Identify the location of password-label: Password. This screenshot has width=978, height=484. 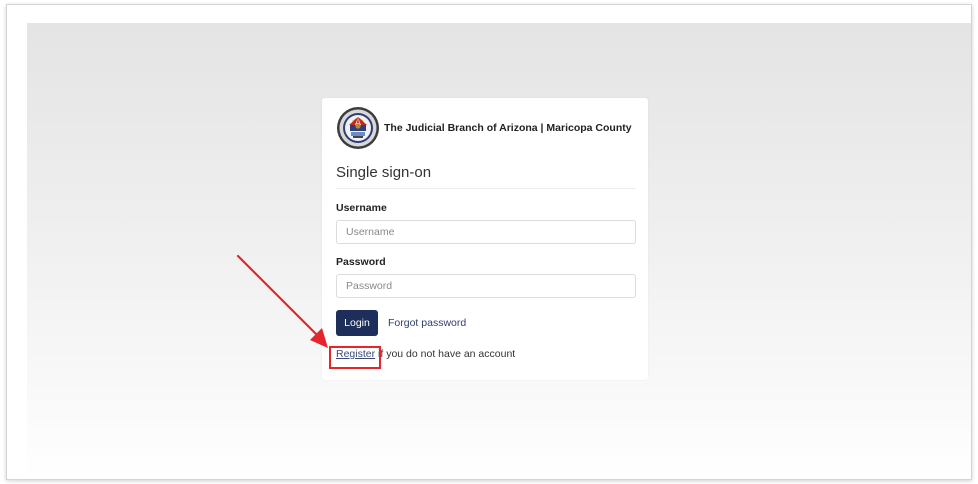
(361, 262).